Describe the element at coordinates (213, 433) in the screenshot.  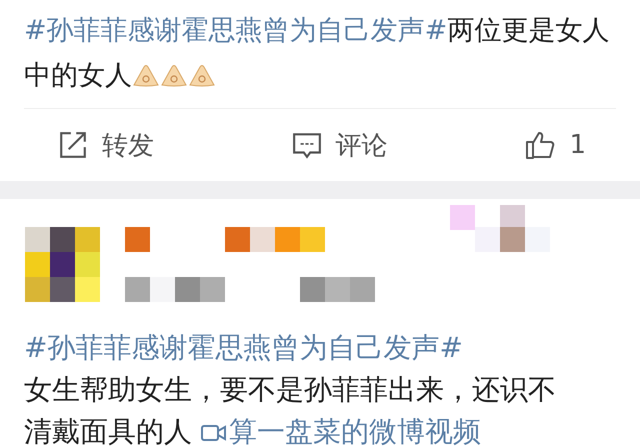
I see `video-icon` at that location.